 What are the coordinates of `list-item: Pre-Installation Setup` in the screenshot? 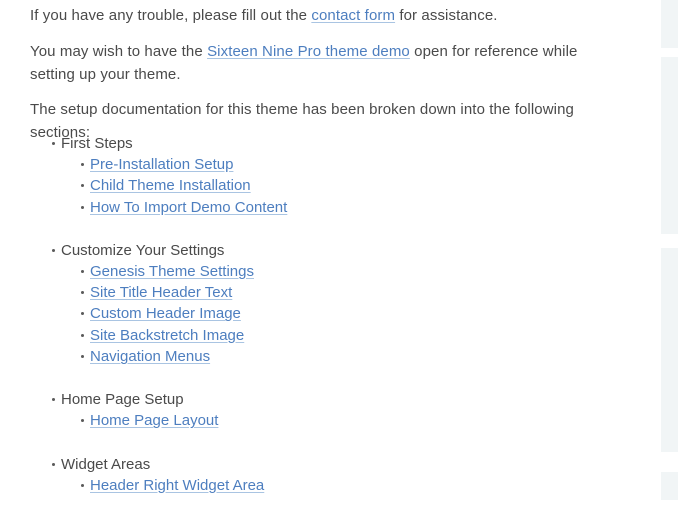 It's located at (300, 164).